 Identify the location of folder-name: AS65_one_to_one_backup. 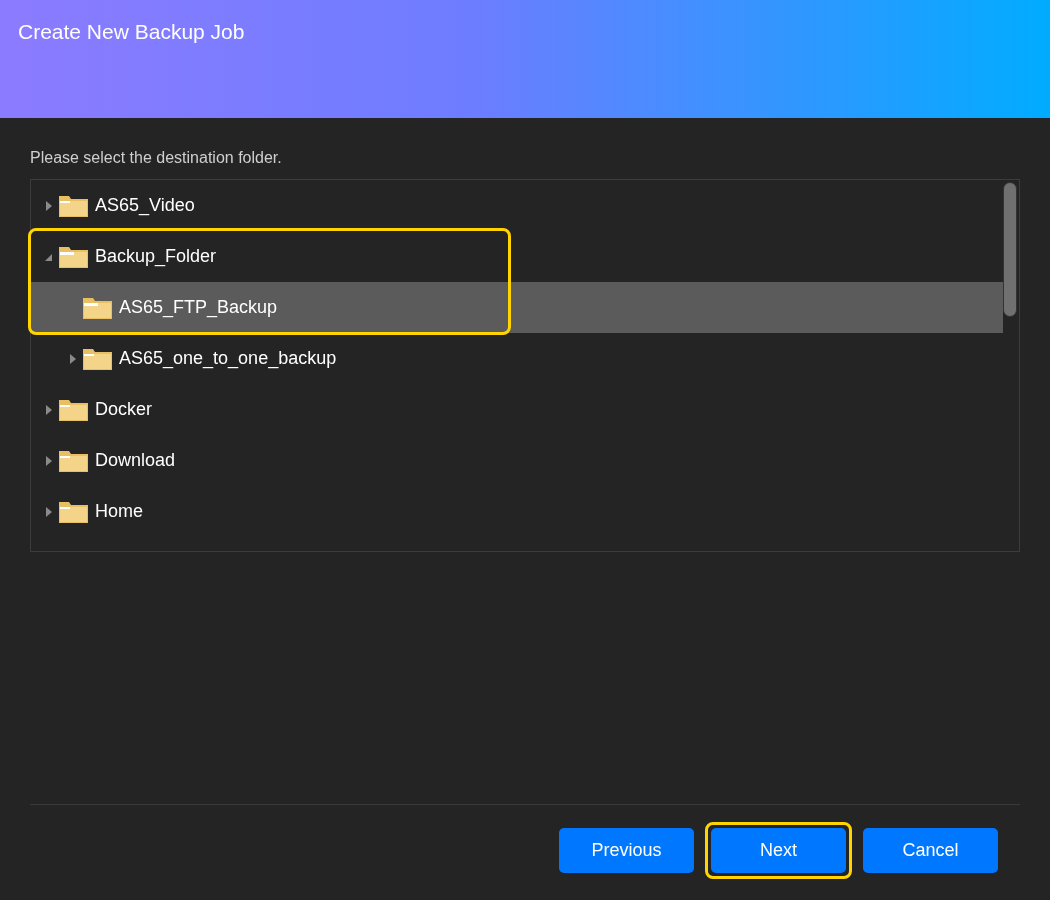
(228, 359).